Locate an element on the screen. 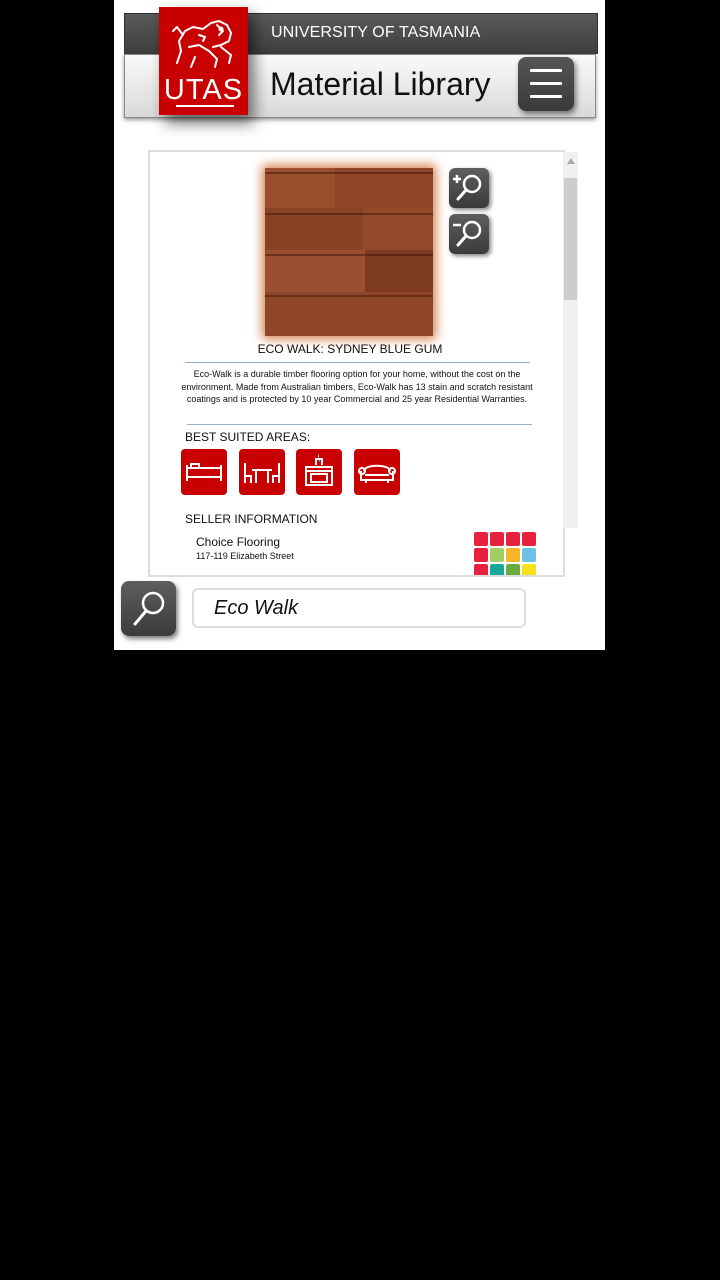 The width and height of the screenshot is (720, 1280). university-name: UNIVERSITY OF TASMANIA is located at coordinates (376, 32).